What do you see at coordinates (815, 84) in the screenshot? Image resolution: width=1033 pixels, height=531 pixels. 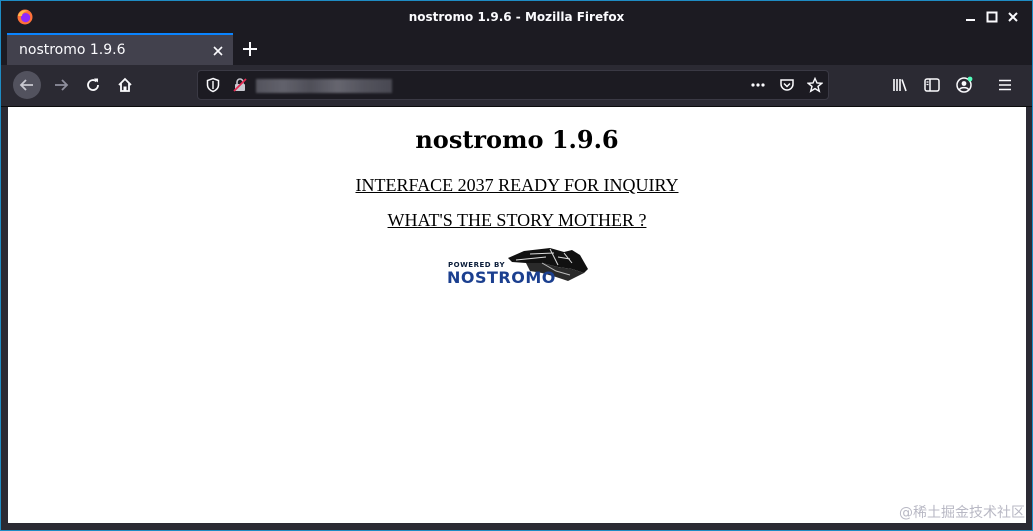 I see `bookmark-star-icon` at bounding box center [815, 84].